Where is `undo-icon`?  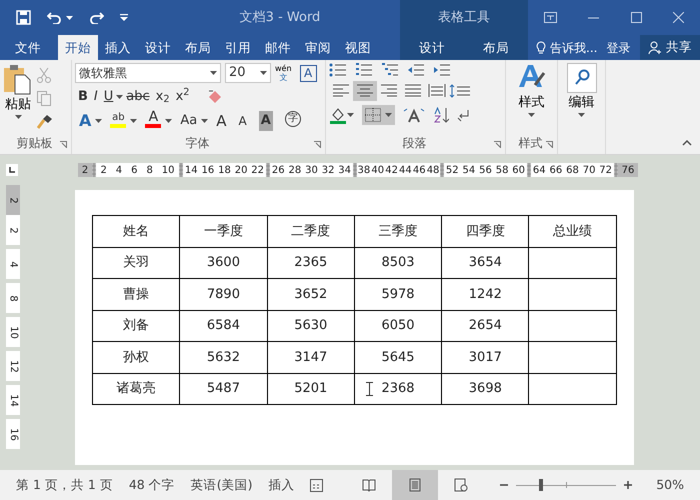
undo-icon is located at coordinates (54, 17).